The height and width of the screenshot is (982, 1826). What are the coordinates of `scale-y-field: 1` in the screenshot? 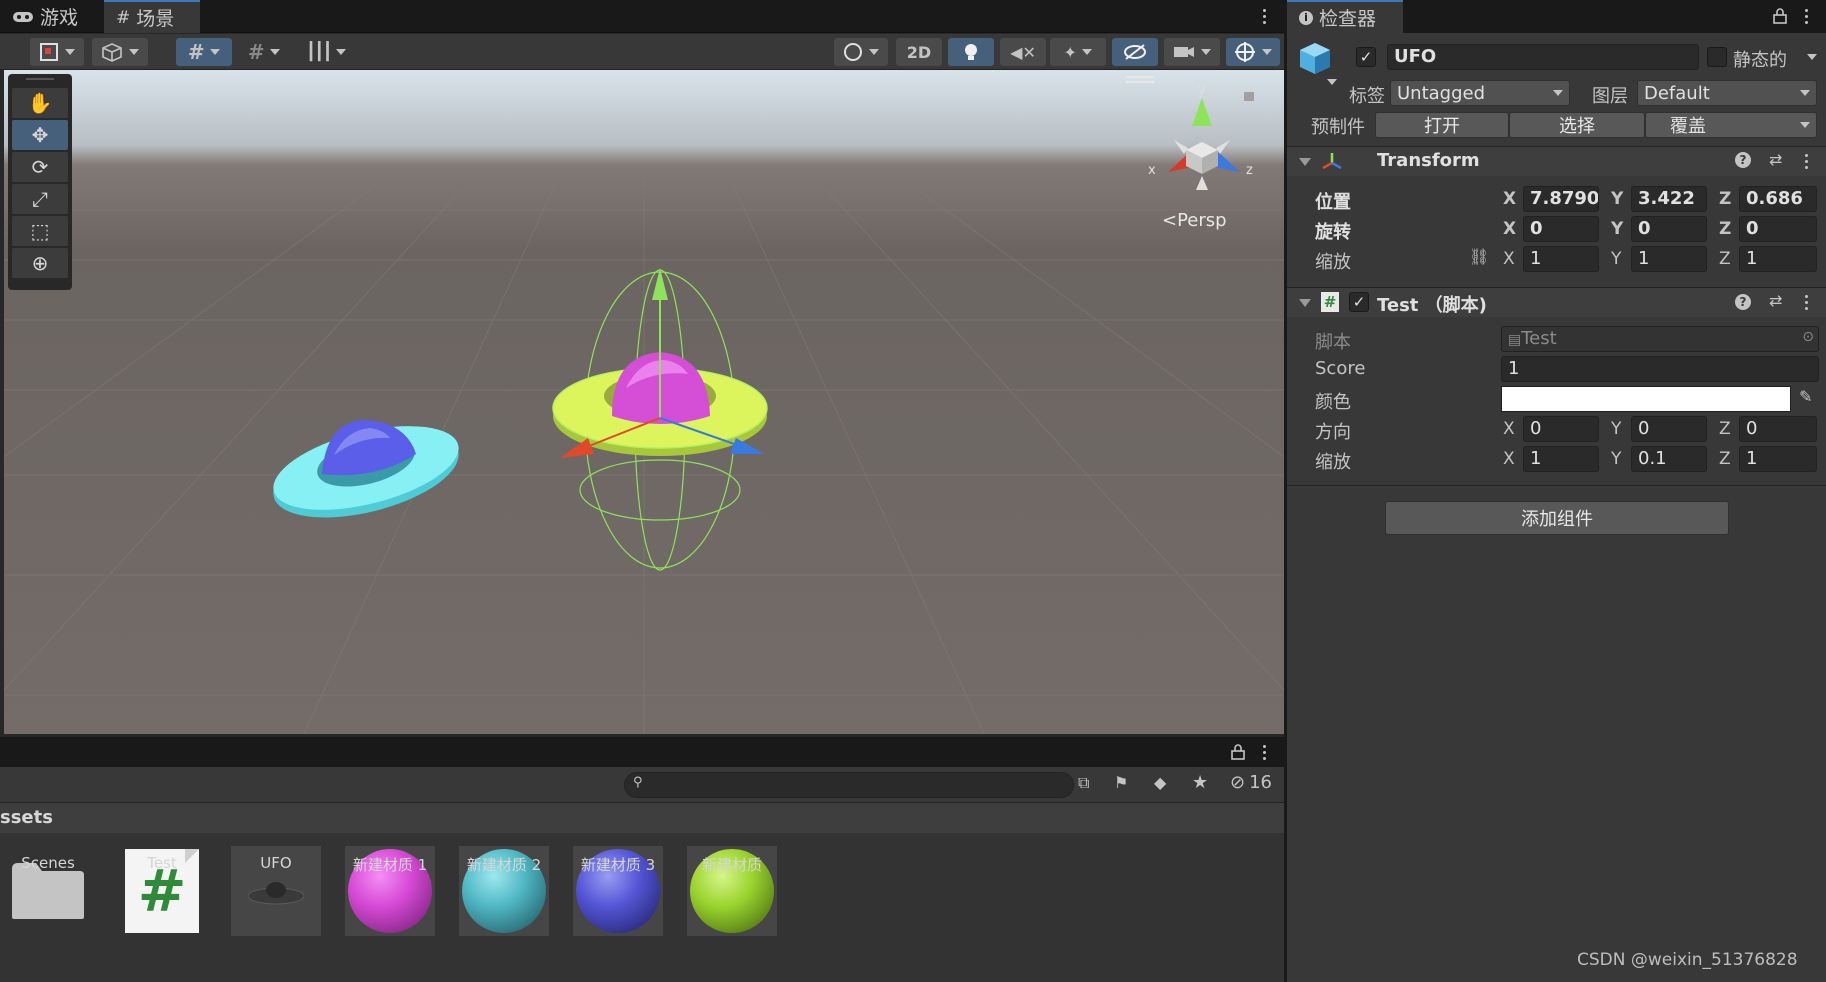 It's located at (1669, 259).